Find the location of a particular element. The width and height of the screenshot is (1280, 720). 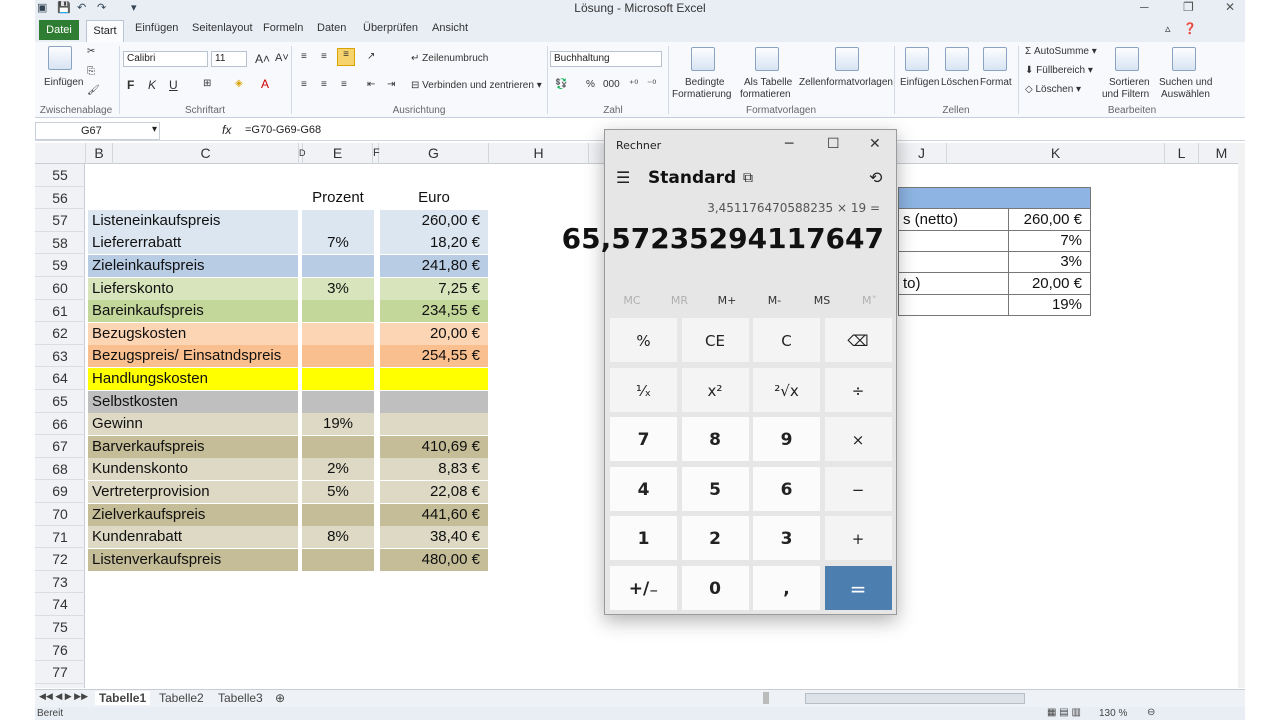

euro-cell: 441,60 € is located at coordinates (434, 514).